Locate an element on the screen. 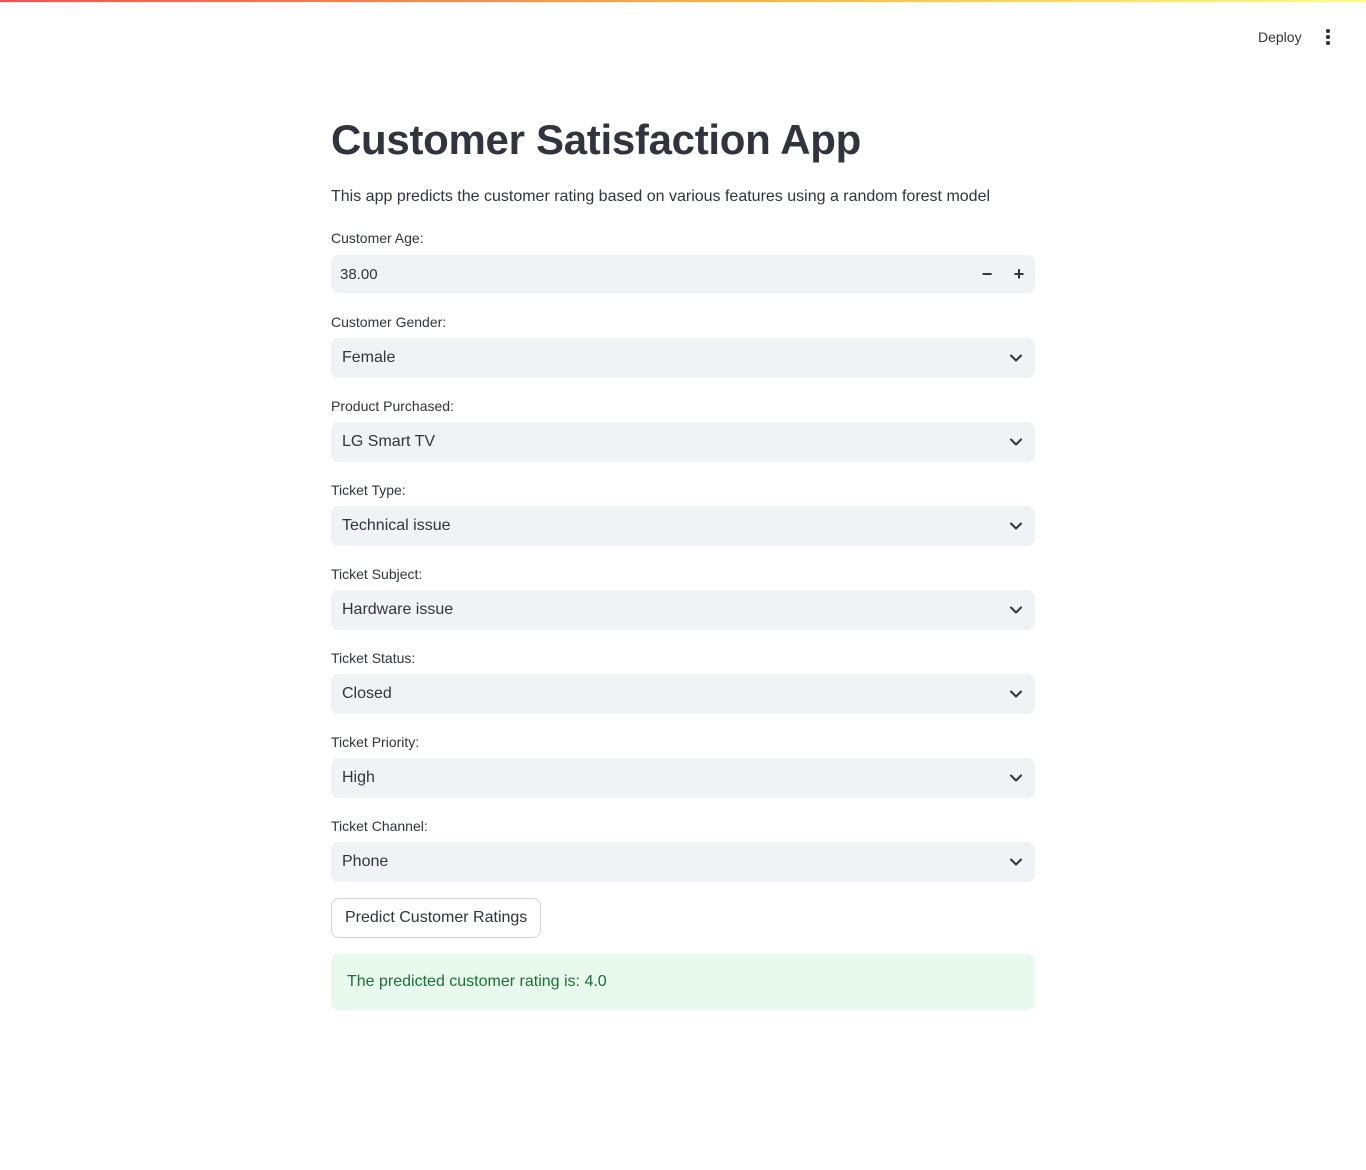 This screenshot has width=1366, height=1170. product-purchased-label: Product Purchased: is located at coordinates (392, 406).